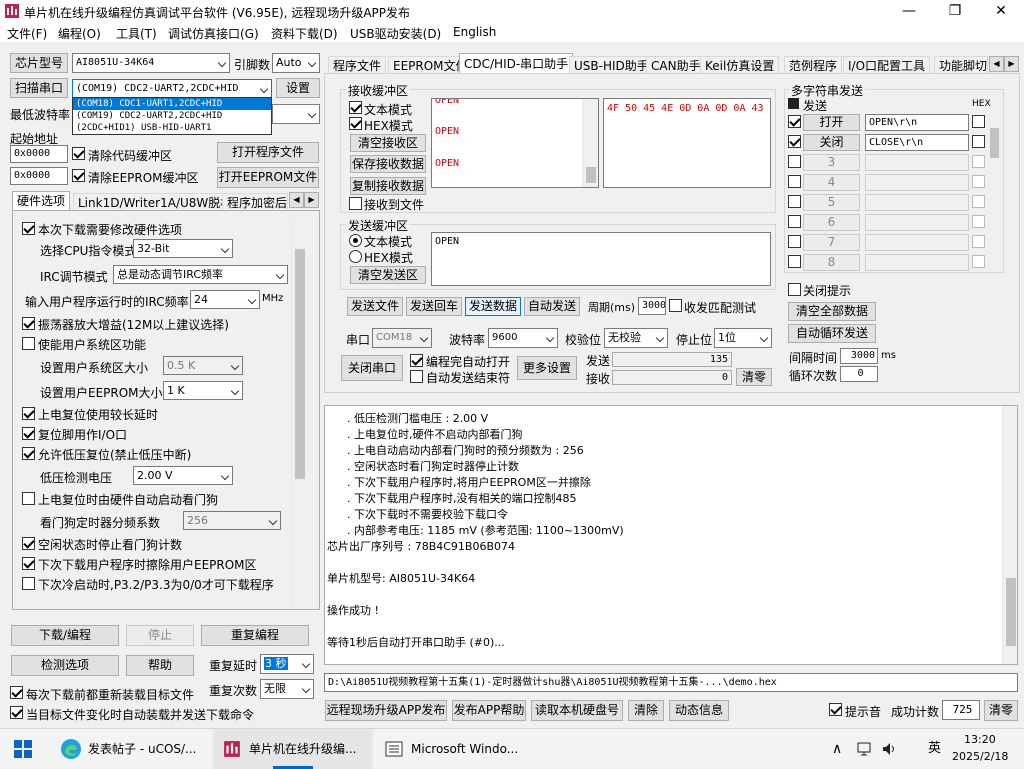  I want to click on send-text-area: OPEN, so click(601, 259).